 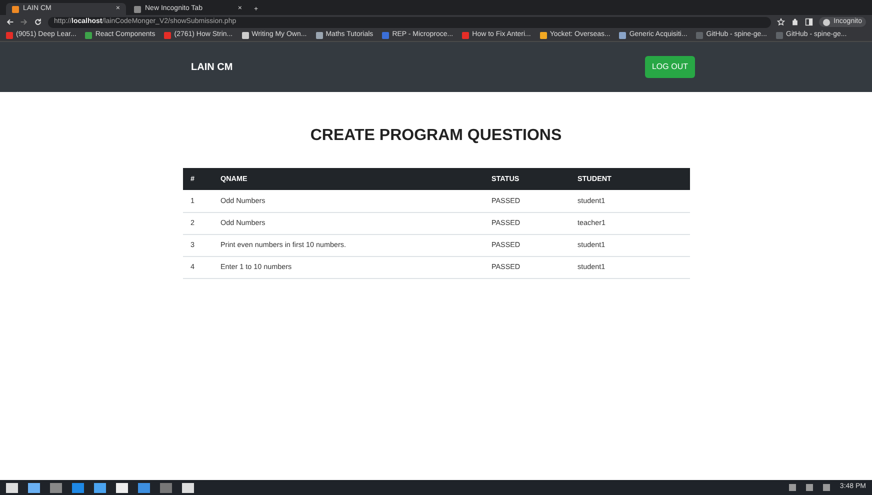 I want to click on forward-icon, so click(x=24, y=22).